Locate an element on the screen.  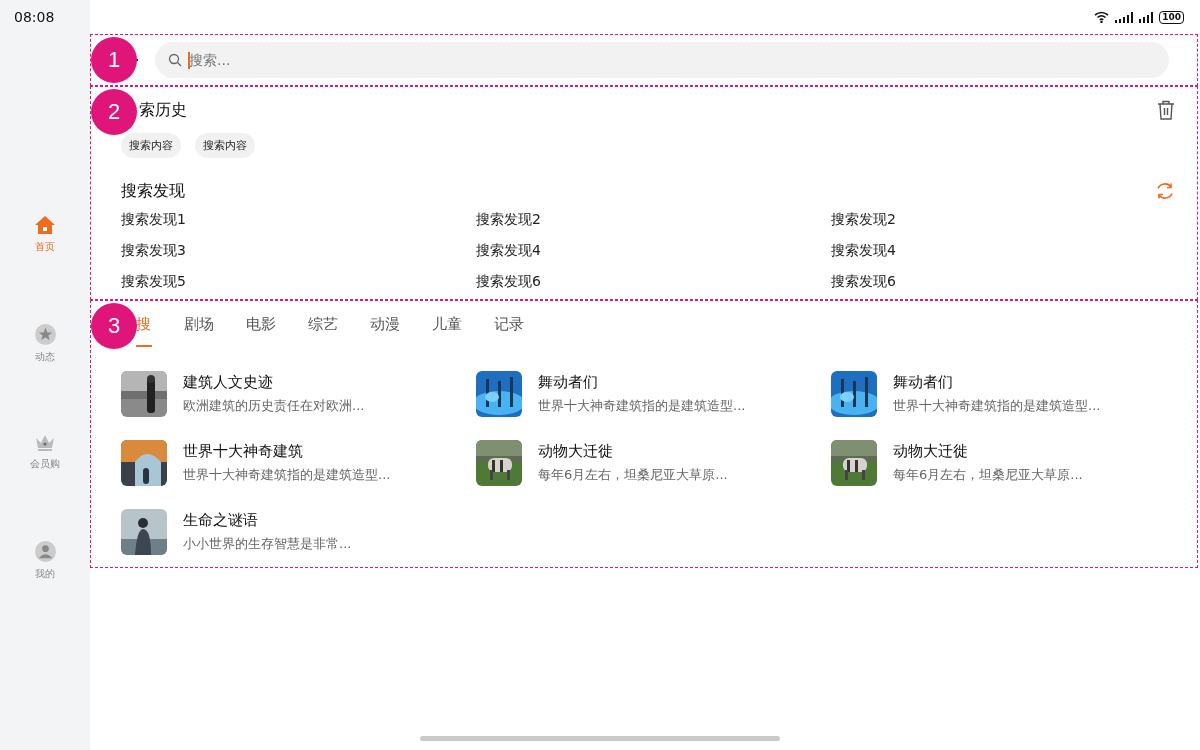
home-icon is located at coordinates (45, 225).